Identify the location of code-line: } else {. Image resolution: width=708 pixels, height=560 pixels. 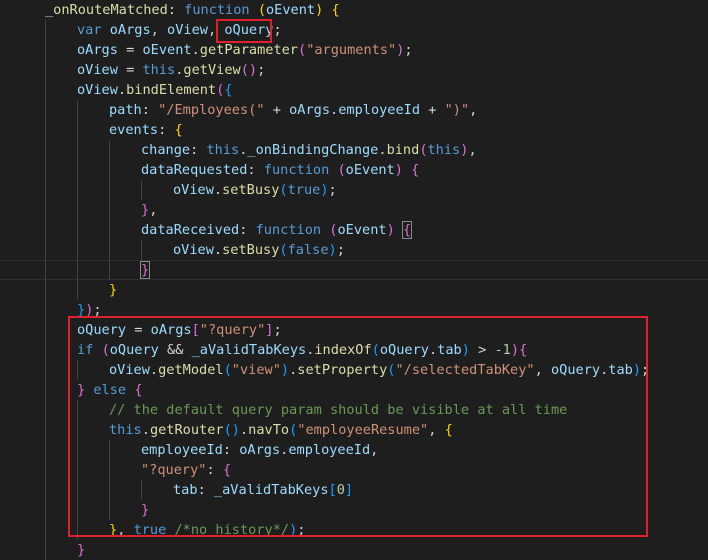
(354, 390).